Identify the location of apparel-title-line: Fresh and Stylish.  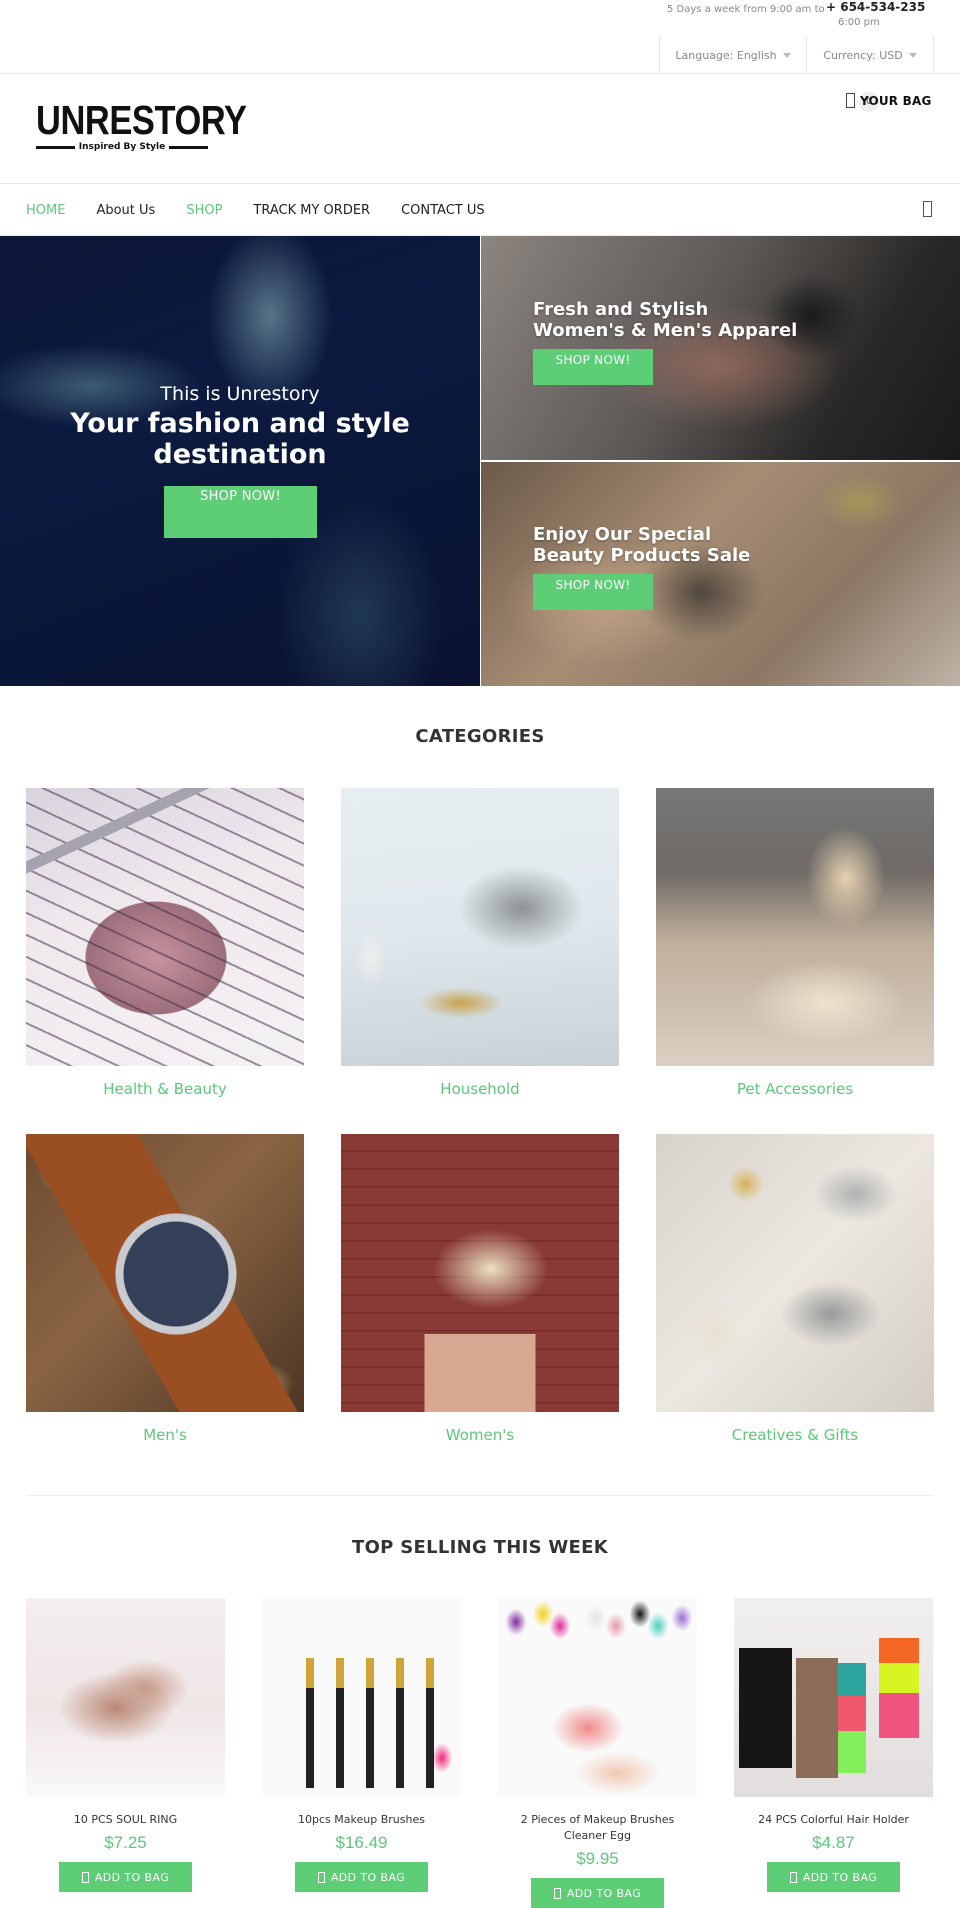
(621, 309).